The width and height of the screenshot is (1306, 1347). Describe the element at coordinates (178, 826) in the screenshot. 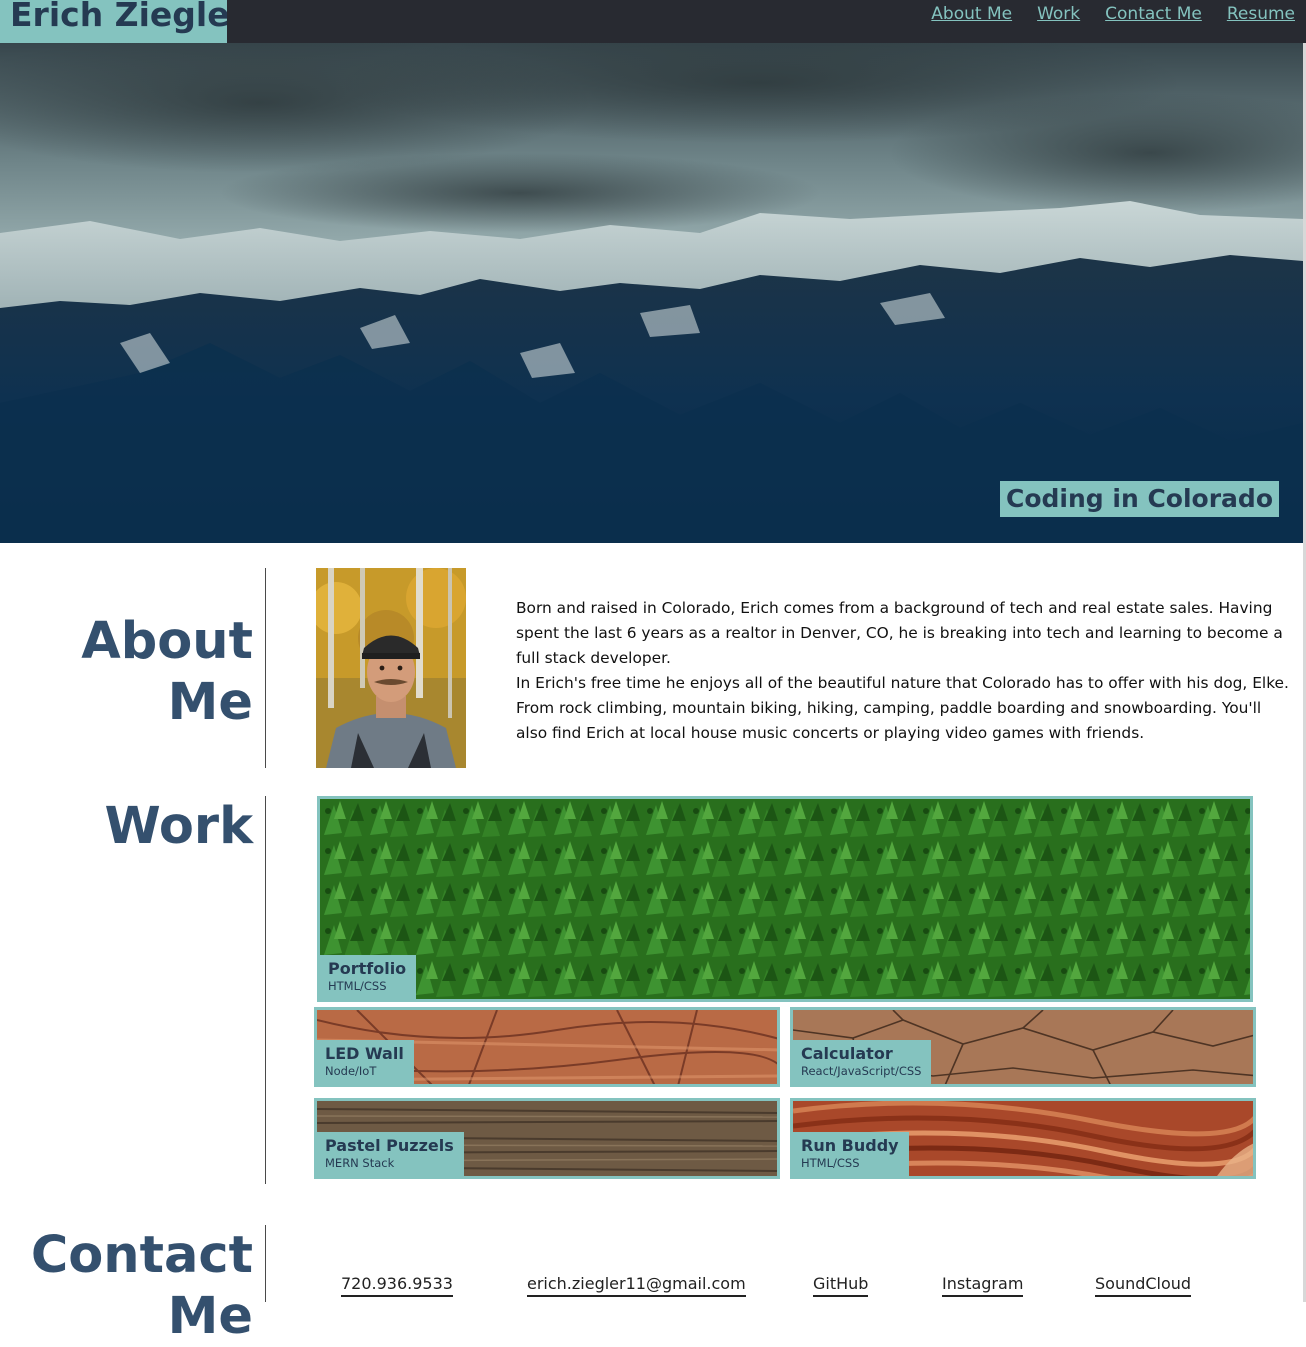

I see `work-title: Work` at that location.